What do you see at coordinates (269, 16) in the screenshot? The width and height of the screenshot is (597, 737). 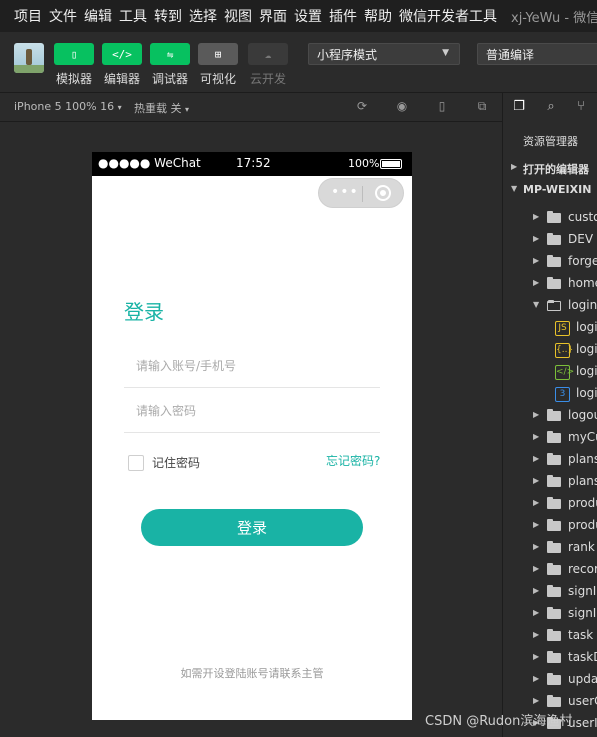 I see `menu-item-interface: 界面` at bounding box center [269, 16].